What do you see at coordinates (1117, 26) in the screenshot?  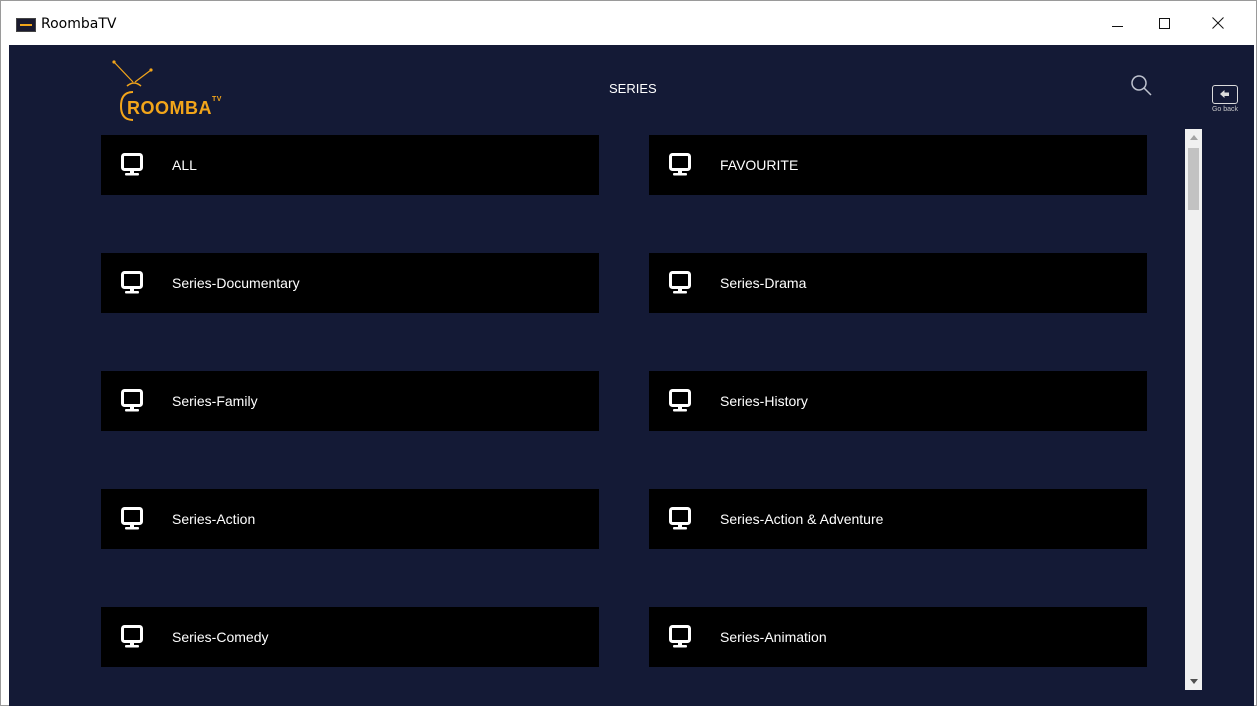 I see `minimize-icon` at bounding box center [1117, 26].